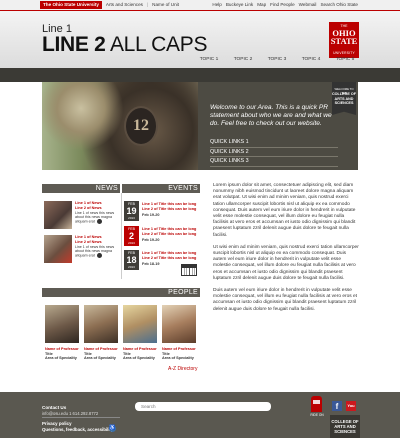  I want to click on utility-link-map: Map, so click(261, 5).